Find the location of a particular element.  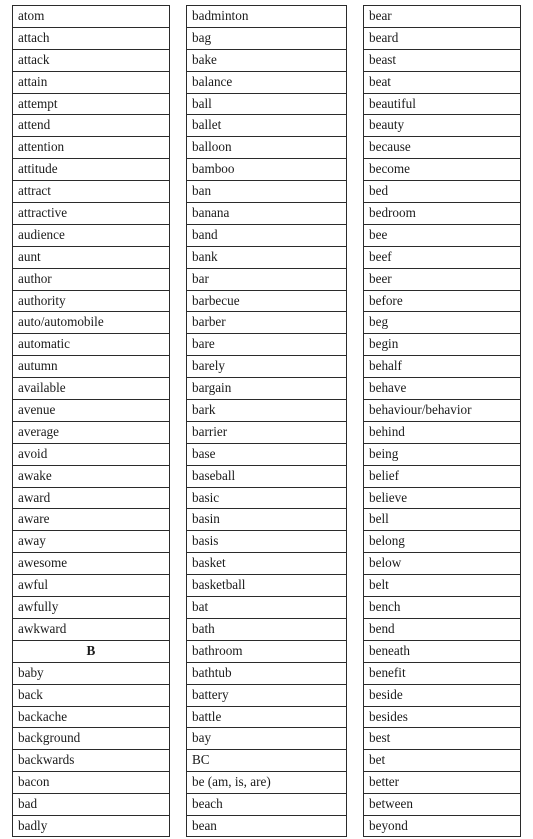

word-cell: barber is located at coordinates (266, 322).